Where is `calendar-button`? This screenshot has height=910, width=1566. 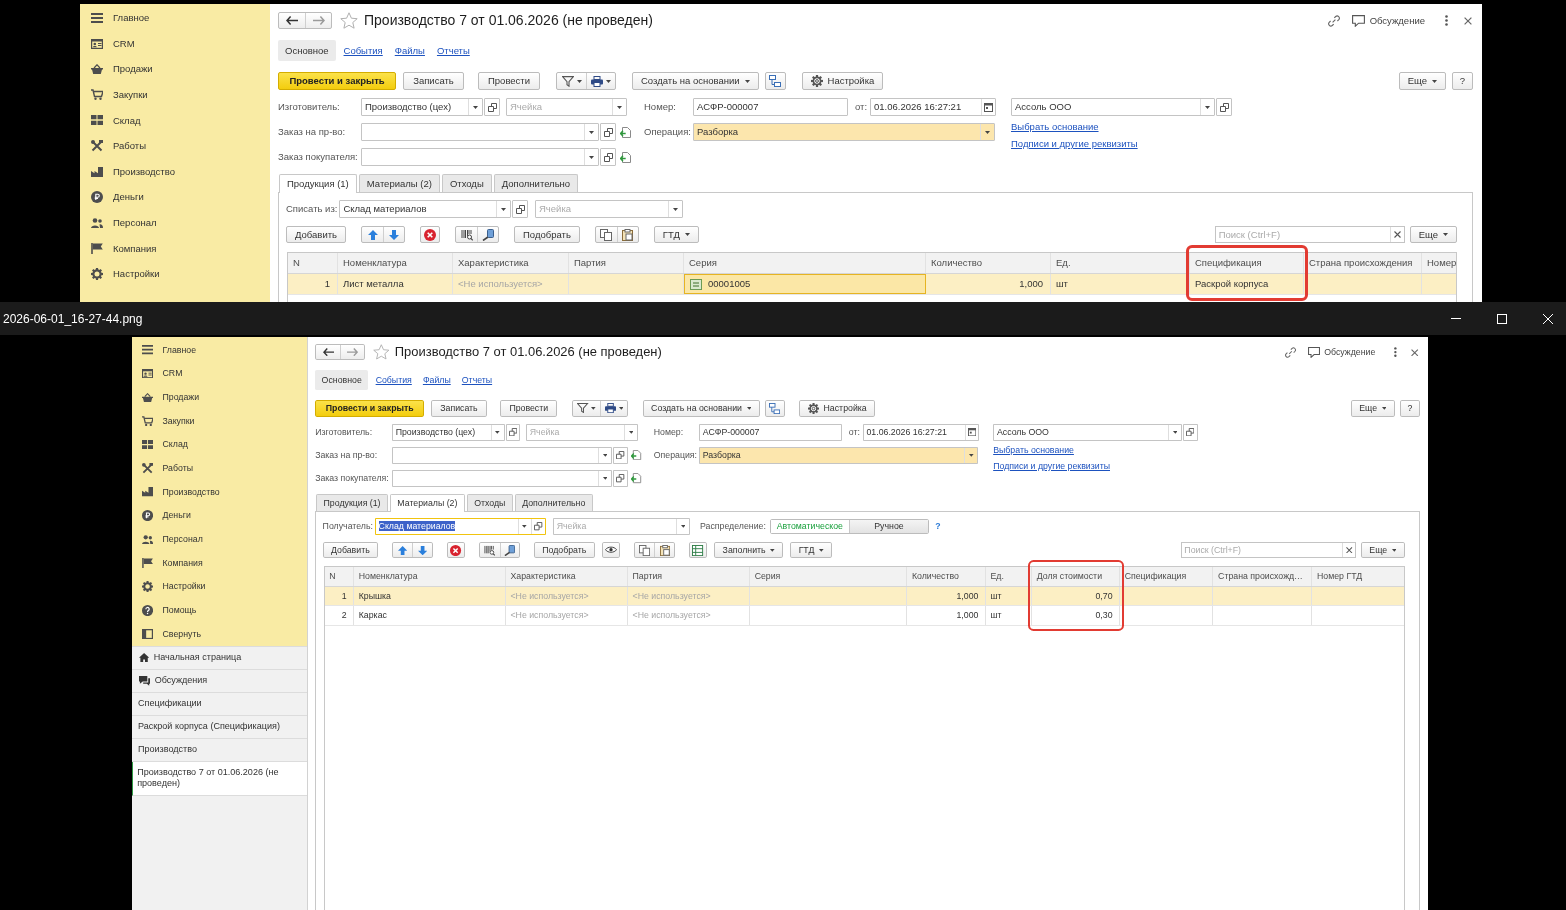 calendar-button is located at coordinates (972, 432).